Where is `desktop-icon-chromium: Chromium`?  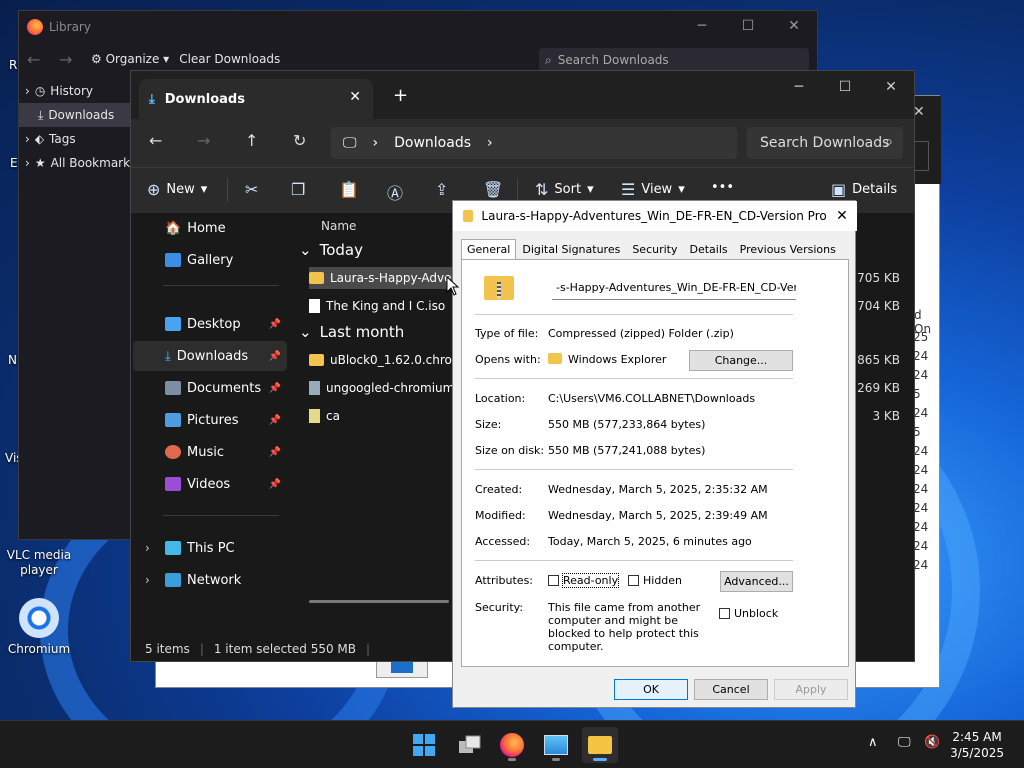 desktop-icon-chromium: Chromium is located at coordinates (39, 627).